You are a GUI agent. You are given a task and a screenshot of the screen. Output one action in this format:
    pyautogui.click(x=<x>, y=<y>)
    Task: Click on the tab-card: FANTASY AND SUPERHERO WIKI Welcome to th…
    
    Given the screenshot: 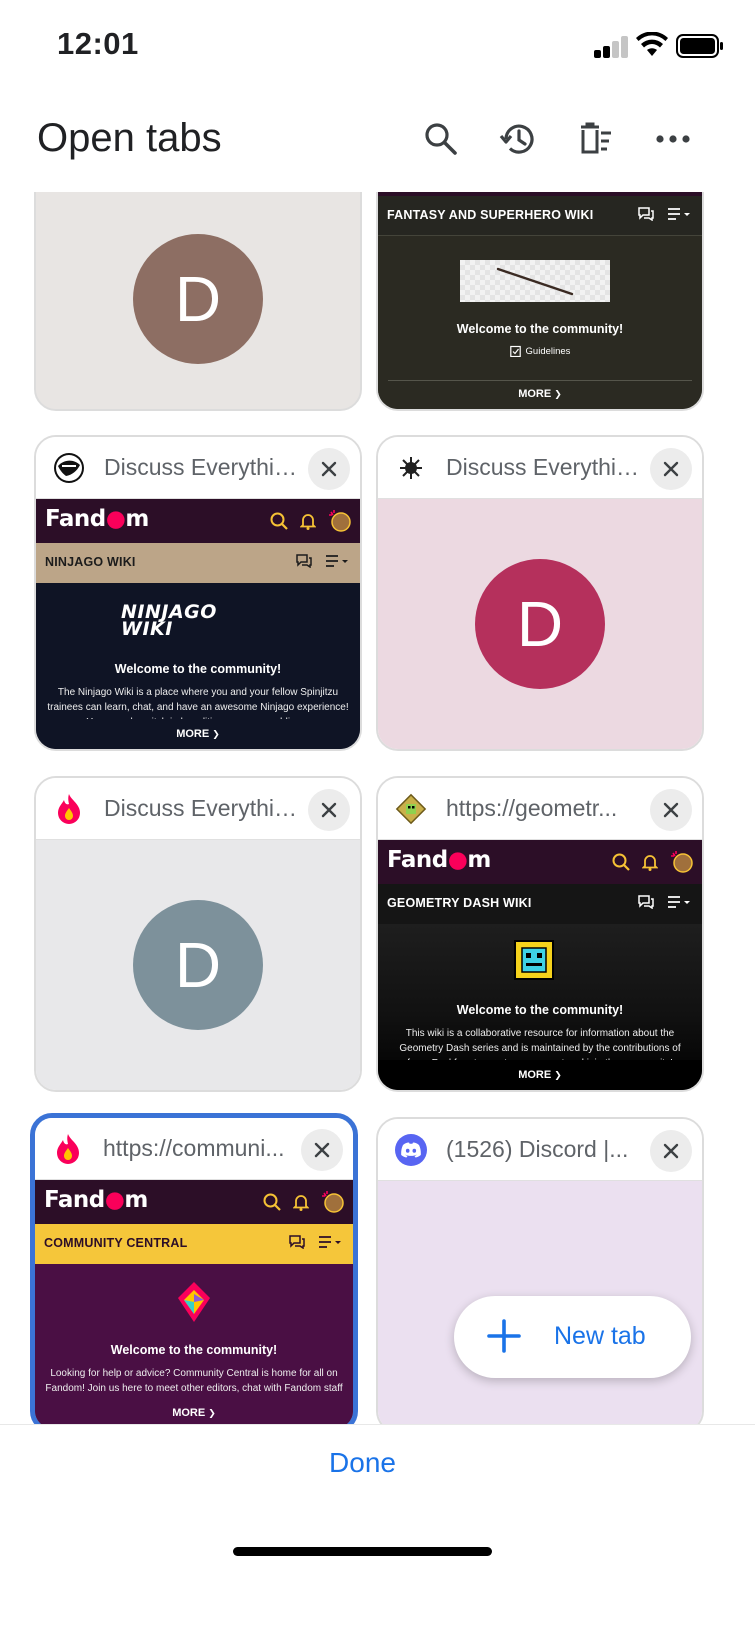 What is the action you would take?
    pyautogui.click(x=540, y=301)
    